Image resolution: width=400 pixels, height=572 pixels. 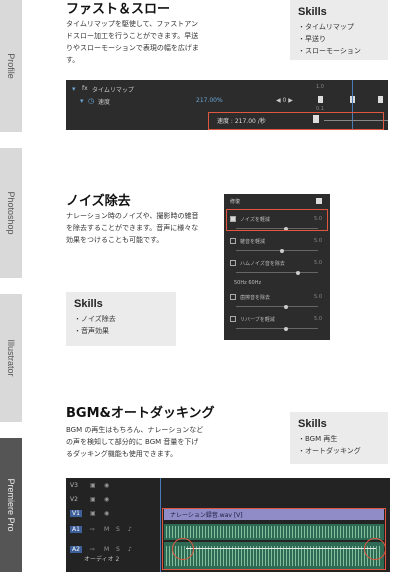 I want to click on skill-item: ・BGM 再生, so click(x=318, y=439).